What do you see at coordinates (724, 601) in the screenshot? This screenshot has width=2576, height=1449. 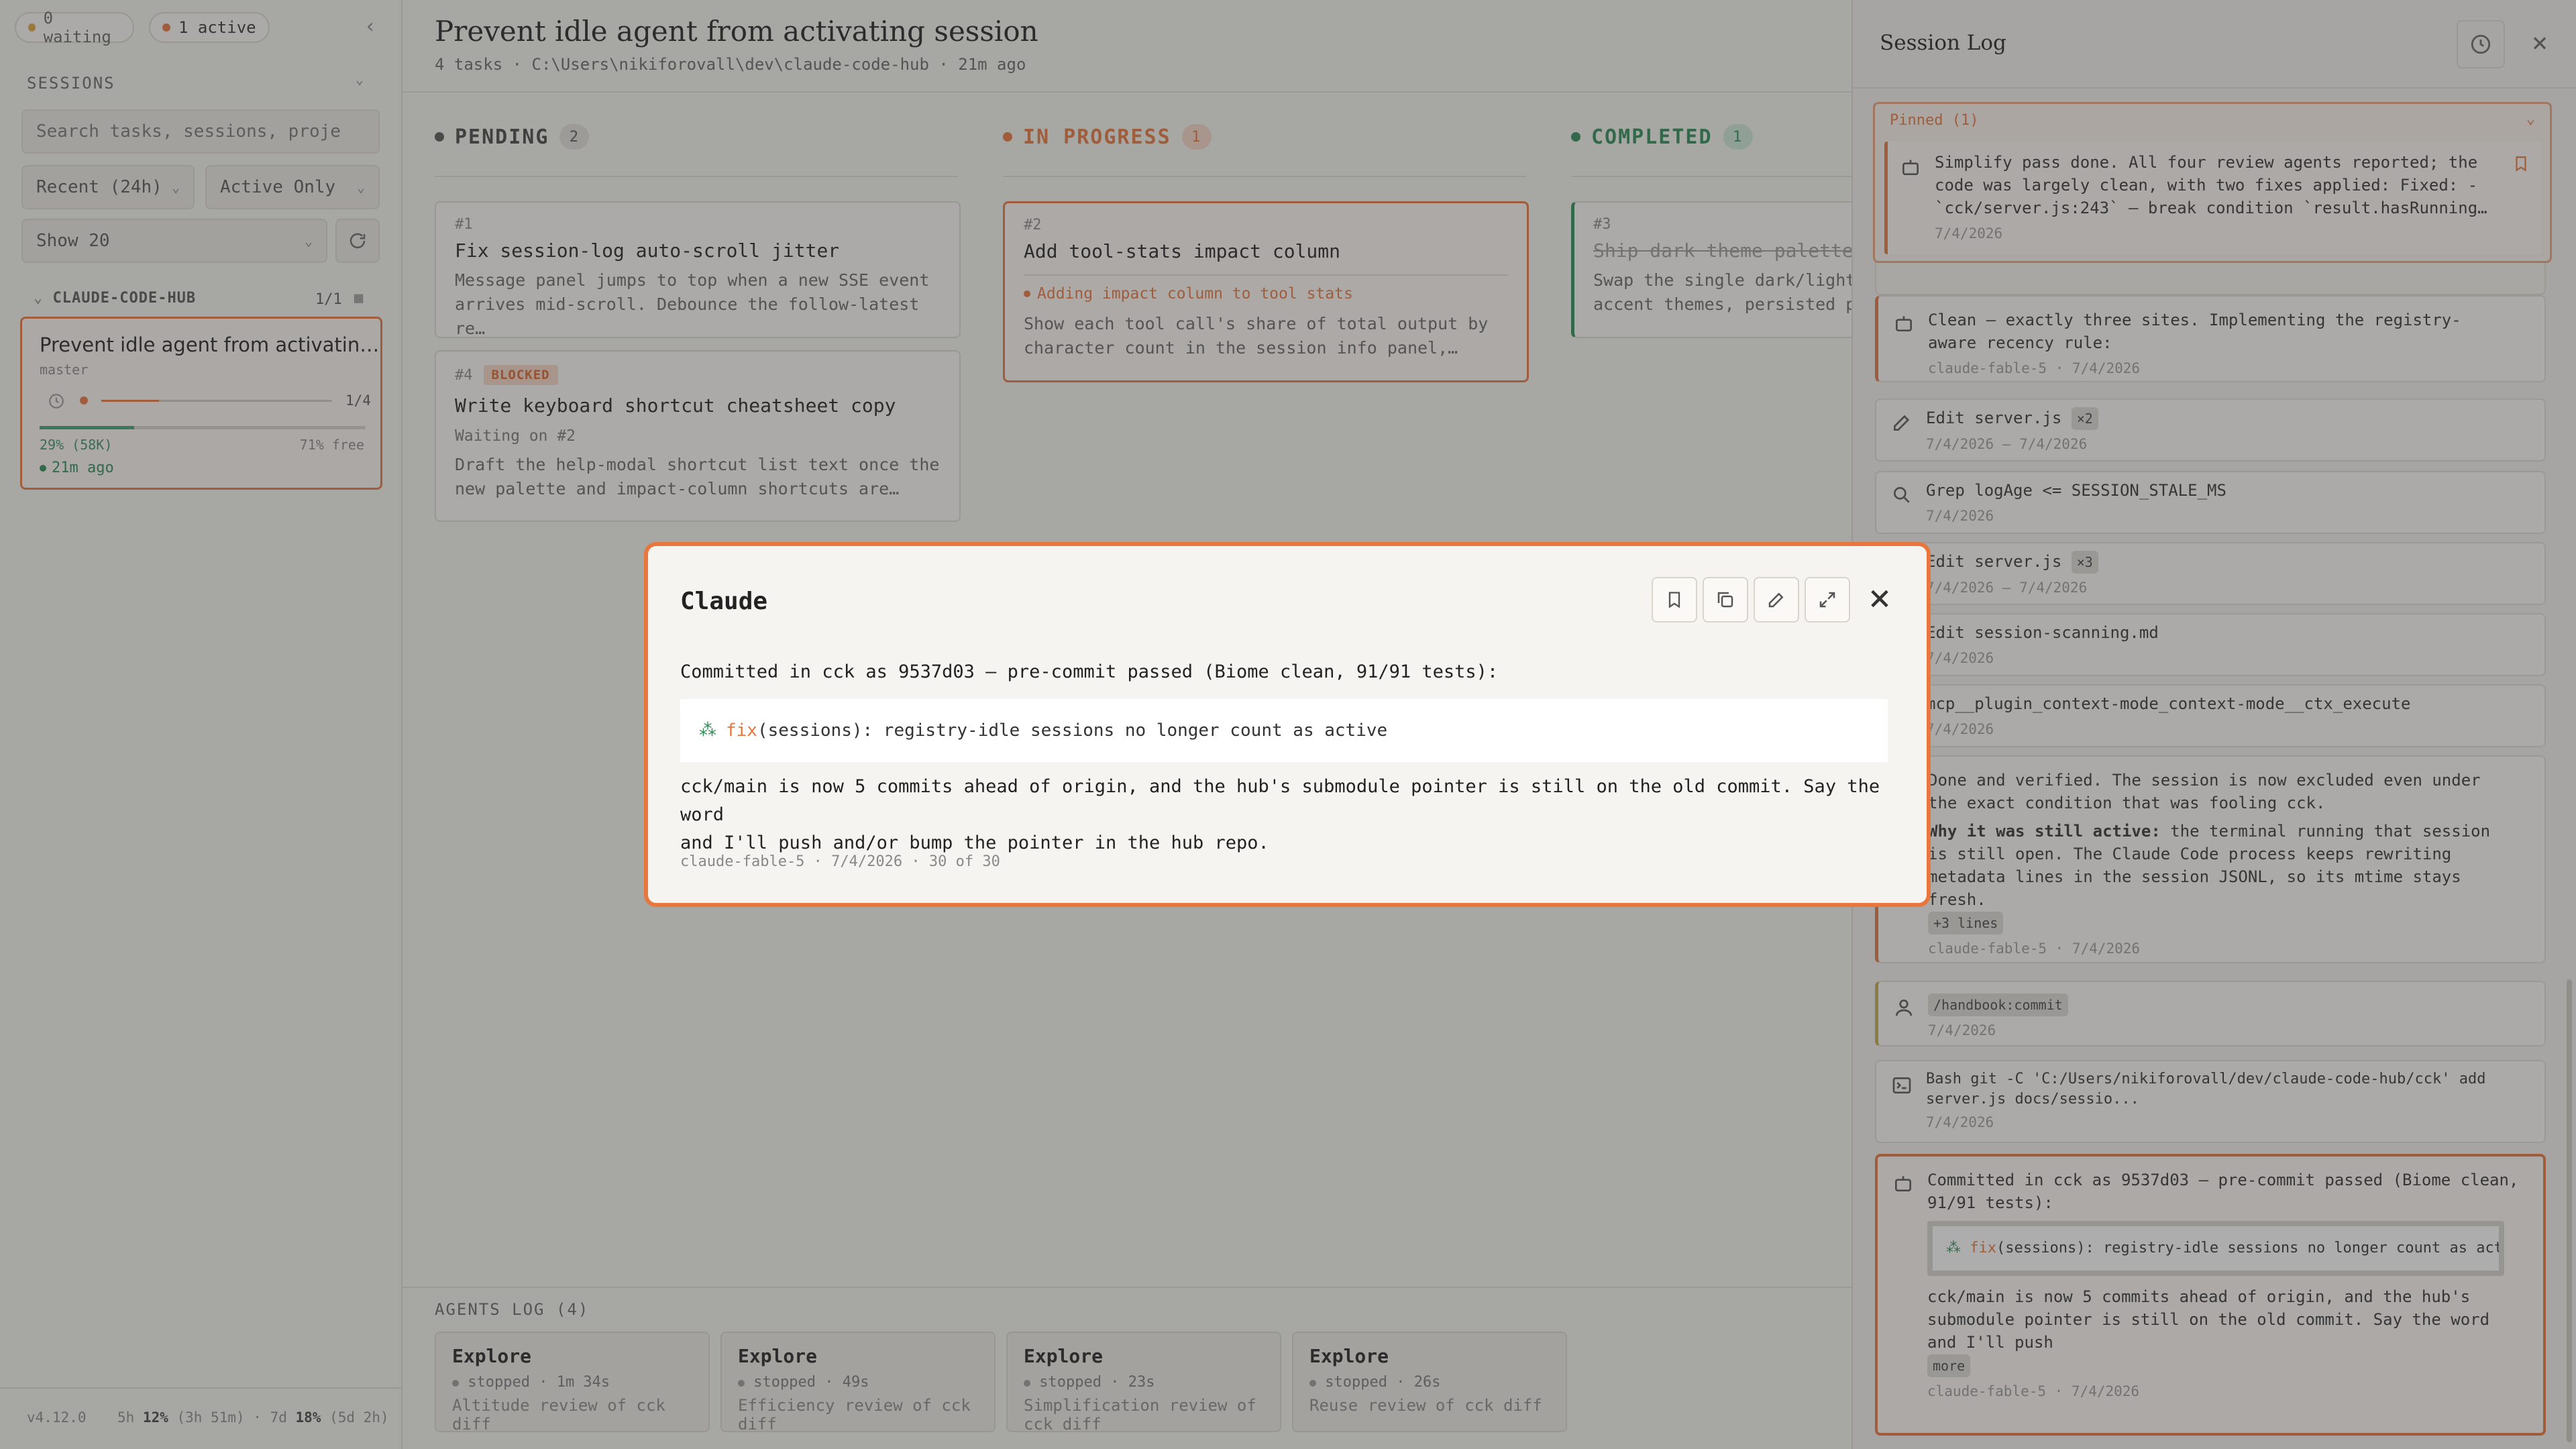 I see `modal-title: Claude` at bounding box center [724, 601].